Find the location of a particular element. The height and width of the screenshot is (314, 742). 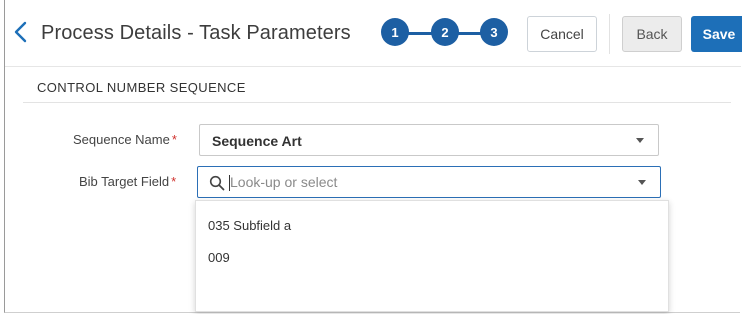

bib-target-field-label-text: Bib Target Field is located at coordinates (124, 181).